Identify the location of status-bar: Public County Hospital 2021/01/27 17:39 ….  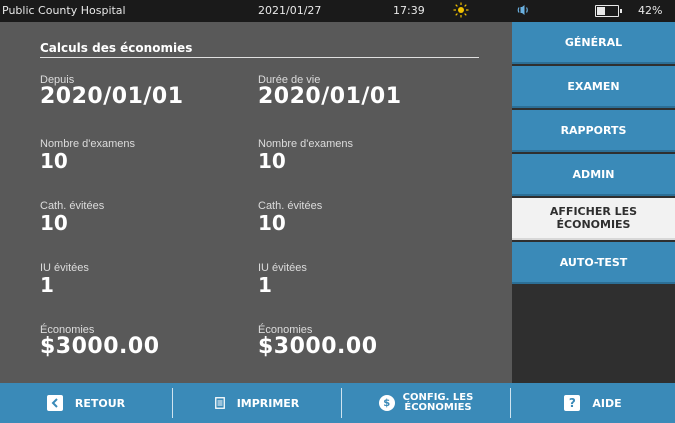
(337, 11).